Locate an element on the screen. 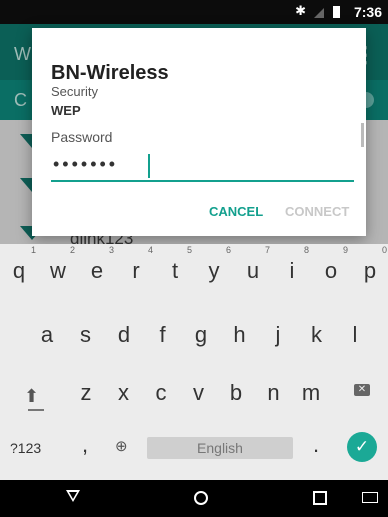  navigation-bar is located at coordinates (194, 498).